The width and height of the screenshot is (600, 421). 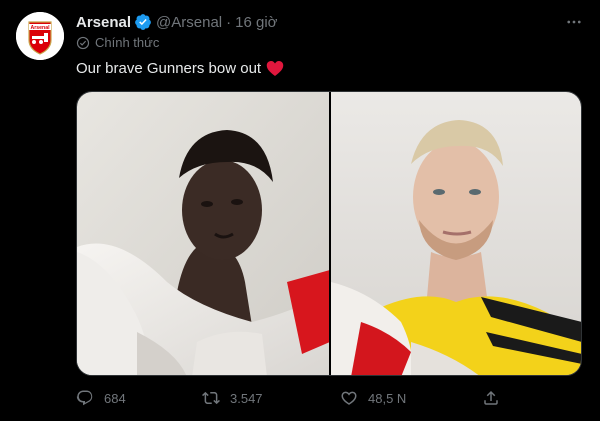 I want to click on official-text: Chính thức, so click(x=127, y=42).